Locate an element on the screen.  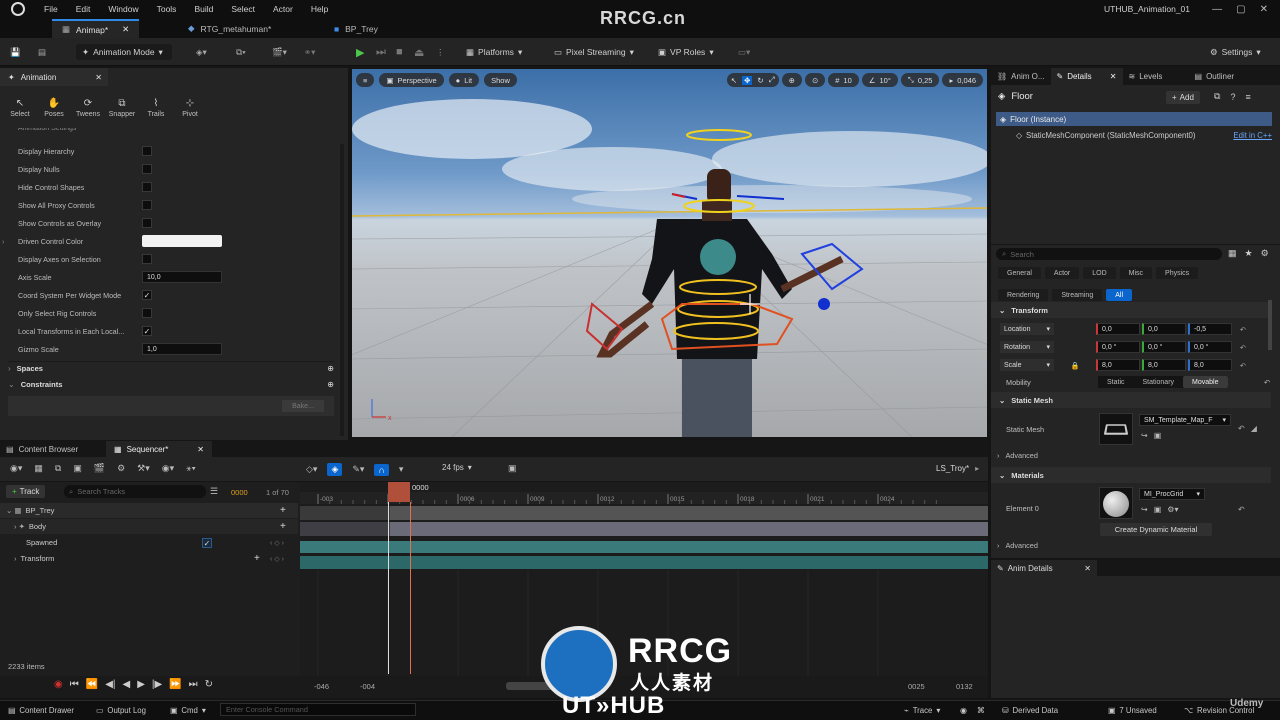
browse-icon: ↪ is located at coordinates (1144, 509).